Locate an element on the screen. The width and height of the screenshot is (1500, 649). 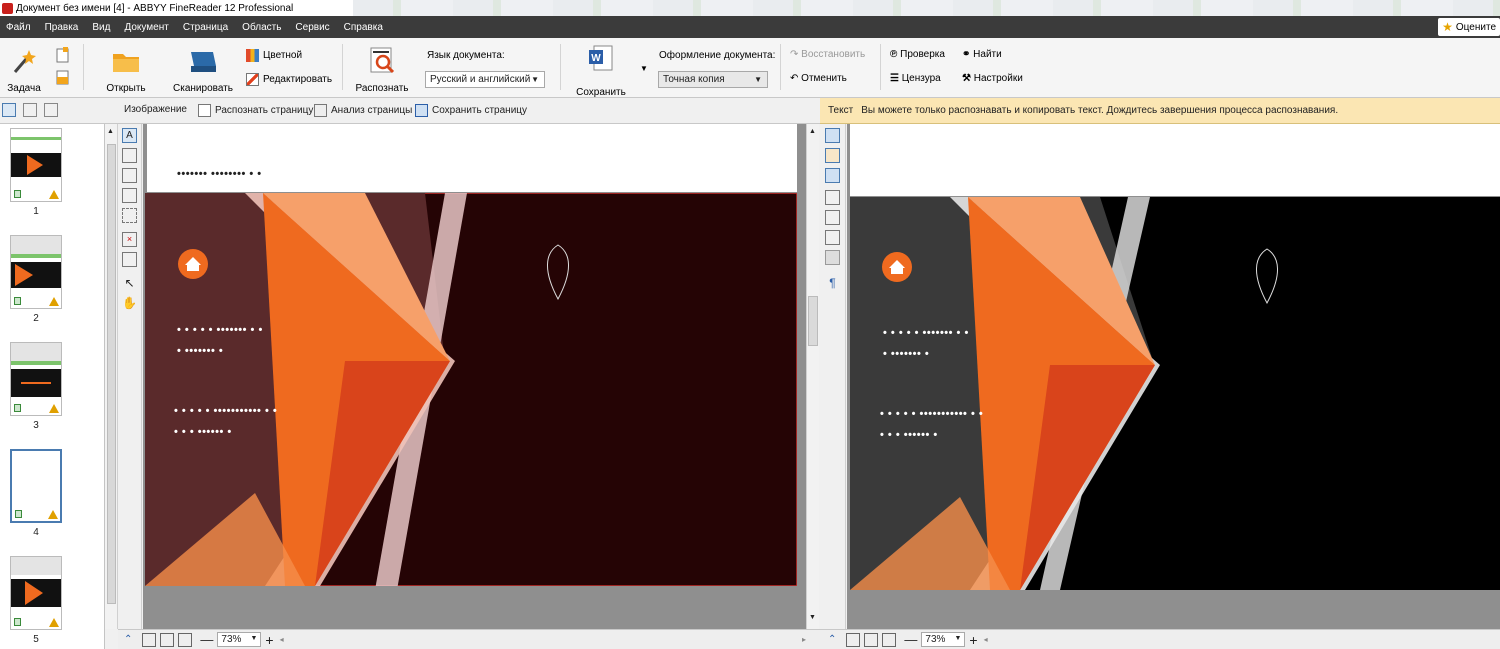
scroll-right-icon: ▸ is located at coordinates (804, 639).